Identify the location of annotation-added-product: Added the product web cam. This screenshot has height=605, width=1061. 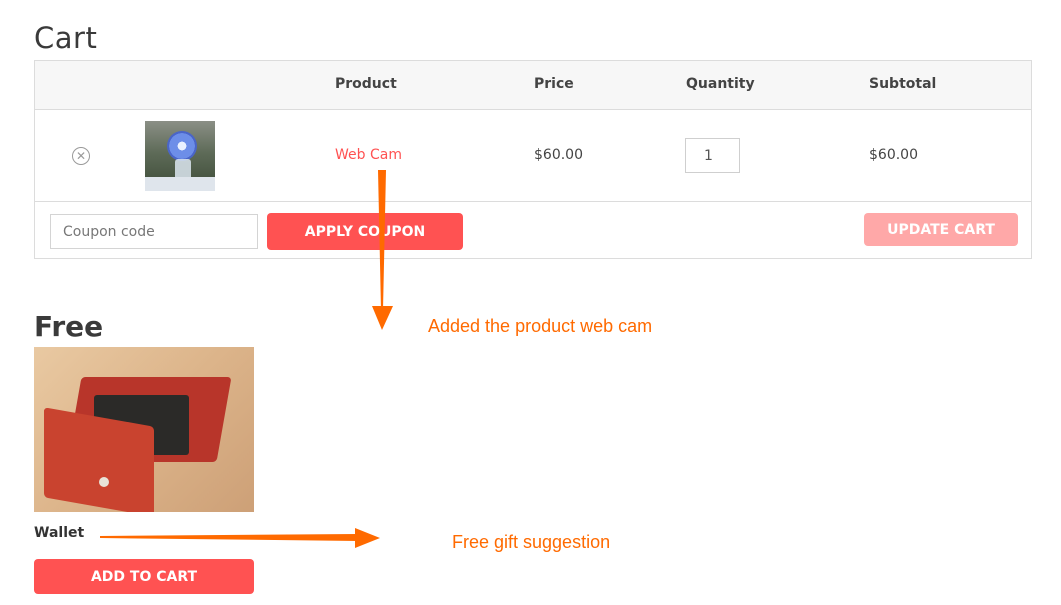
(540, 326).